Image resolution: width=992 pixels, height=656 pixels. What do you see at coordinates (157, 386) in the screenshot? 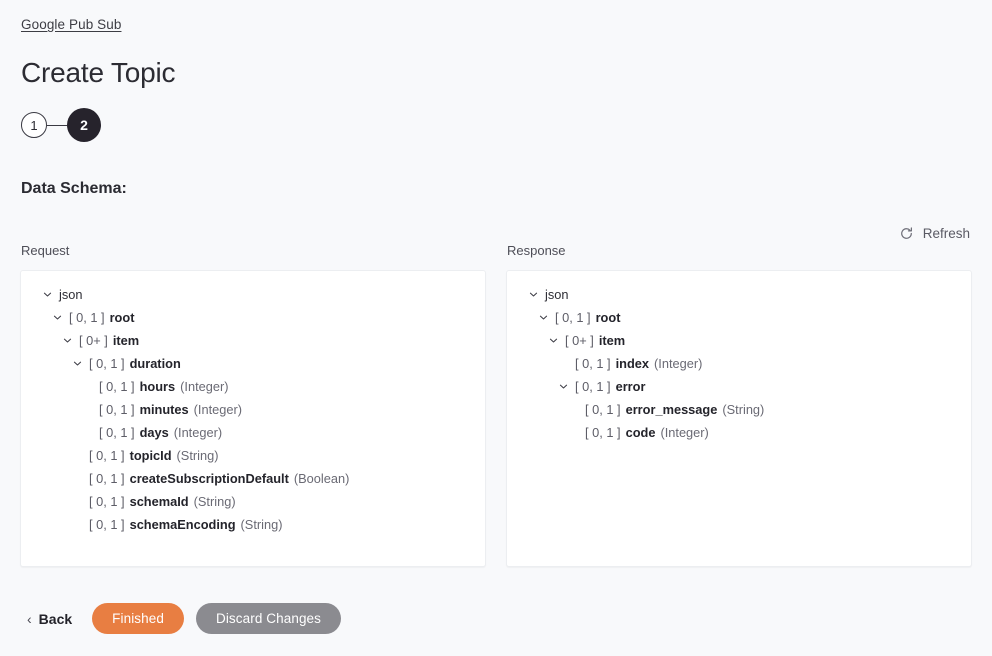
I see `node-name: hours` at bounding box center [157, 386].